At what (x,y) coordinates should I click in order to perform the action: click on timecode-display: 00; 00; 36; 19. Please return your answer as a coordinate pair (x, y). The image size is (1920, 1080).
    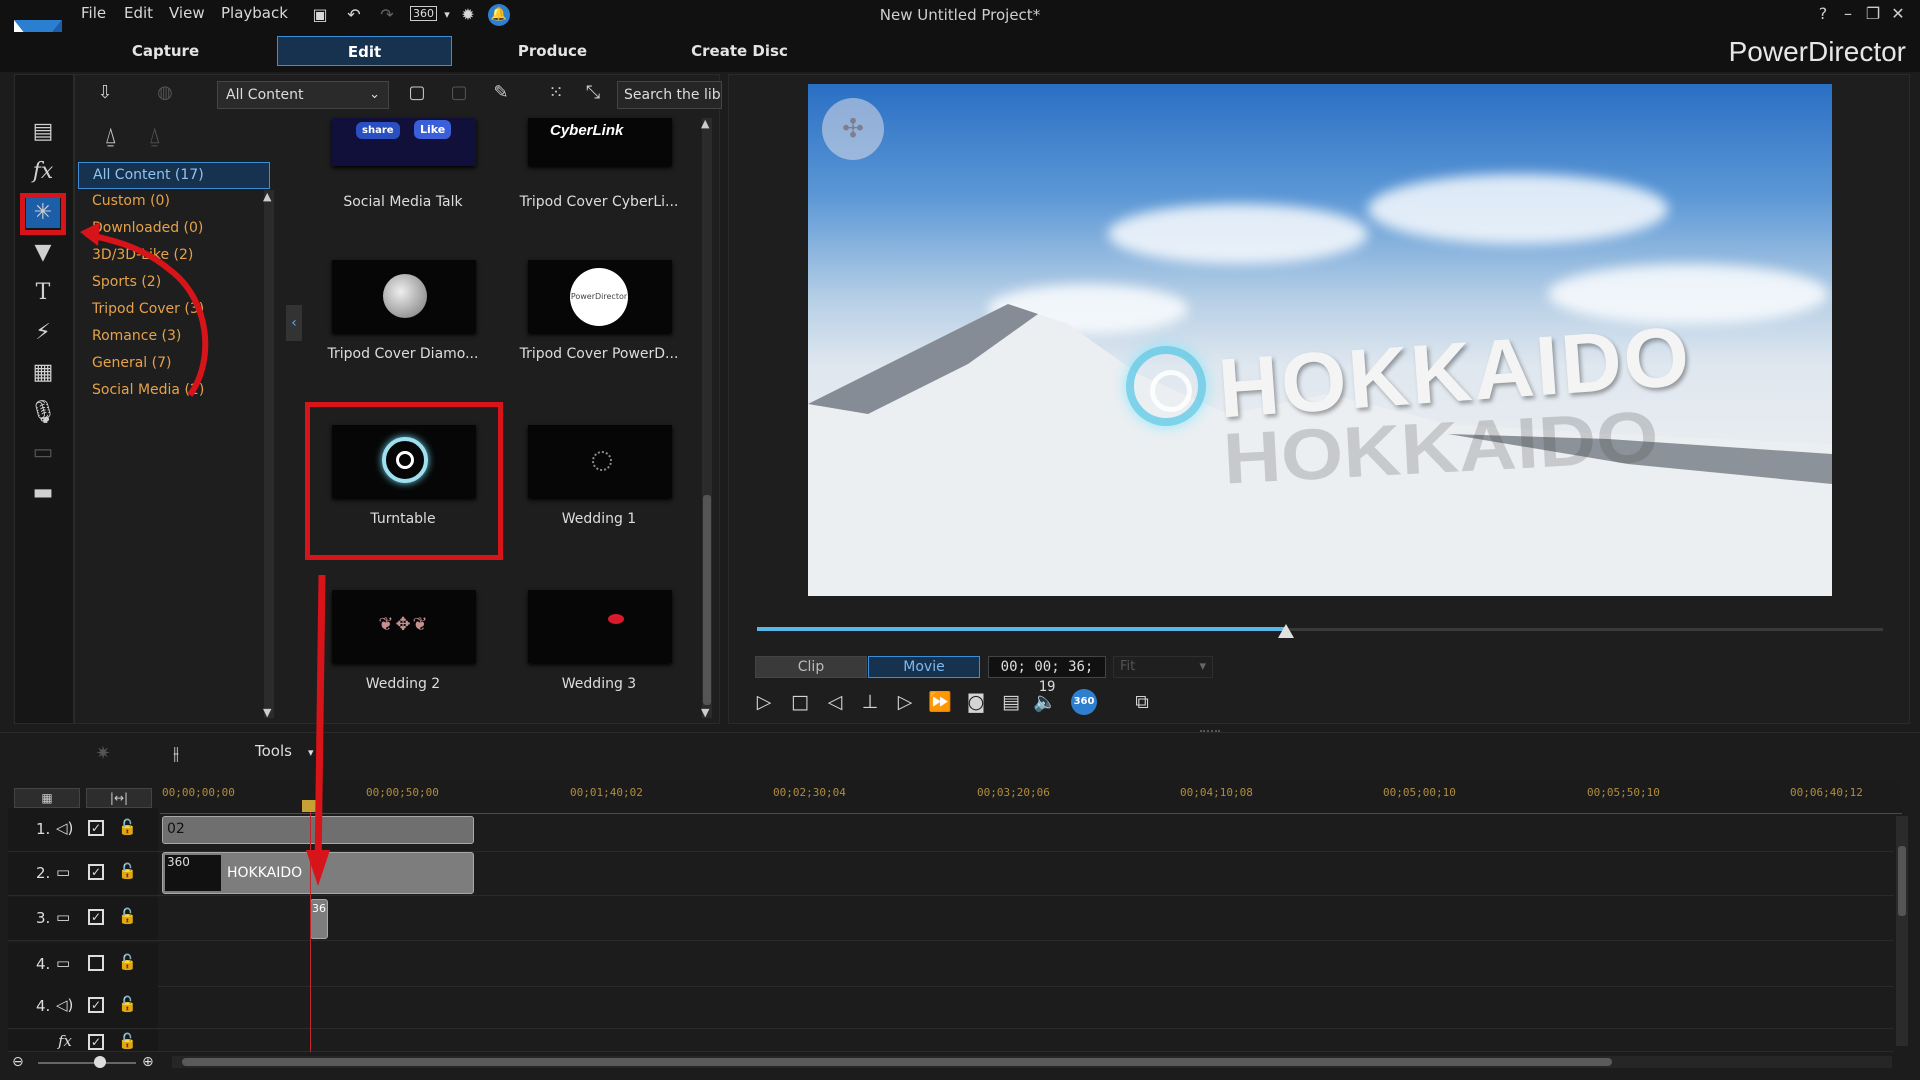
    Looking at the image, I should click on (1047, 675).